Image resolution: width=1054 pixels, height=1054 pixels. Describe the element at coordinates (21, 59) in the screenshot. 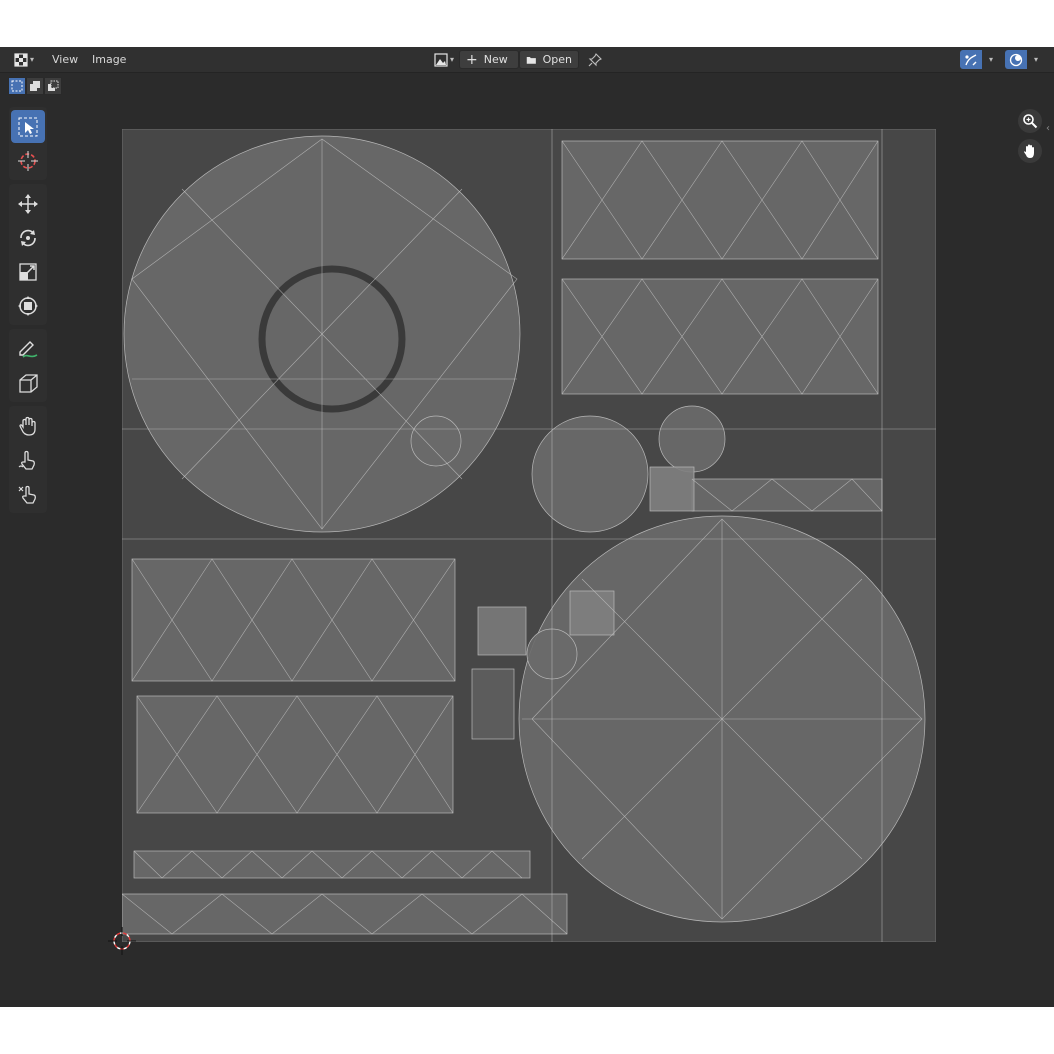

I see `uv-image-editor-icon` at that location.